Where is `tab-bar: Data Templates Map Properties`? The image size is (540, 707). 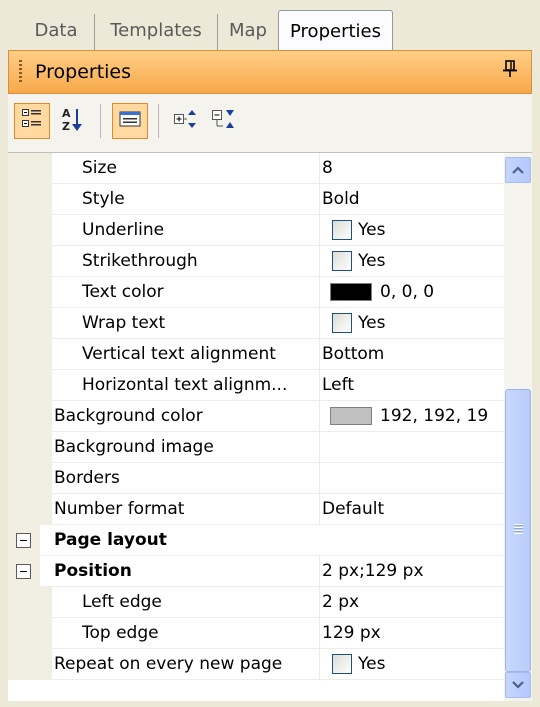
tab-bar: Data Templates Map Properties is located at coordinates (270, 29).